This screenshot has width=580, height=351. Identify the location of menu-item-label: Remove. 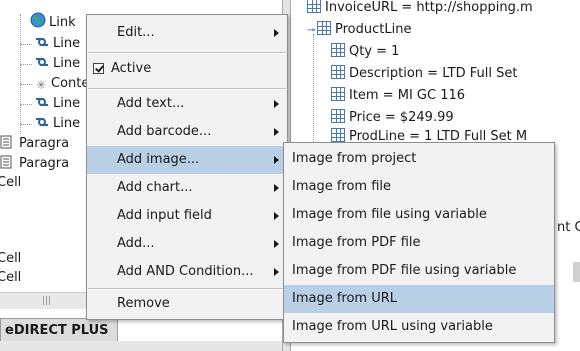
(143, 303).